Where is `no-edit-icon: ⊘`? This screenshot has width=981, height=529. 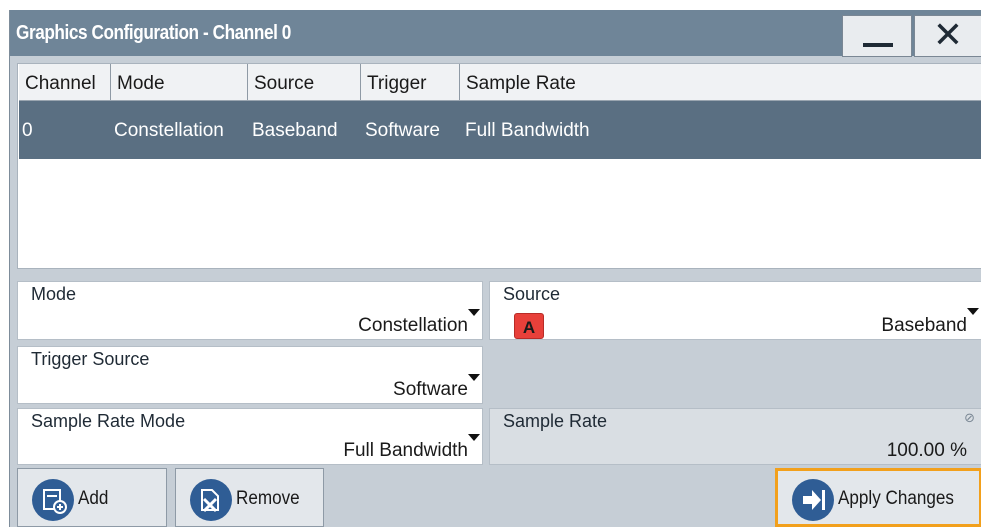
no-edit-icon: ⊘ is located at coordinates (969, 418).